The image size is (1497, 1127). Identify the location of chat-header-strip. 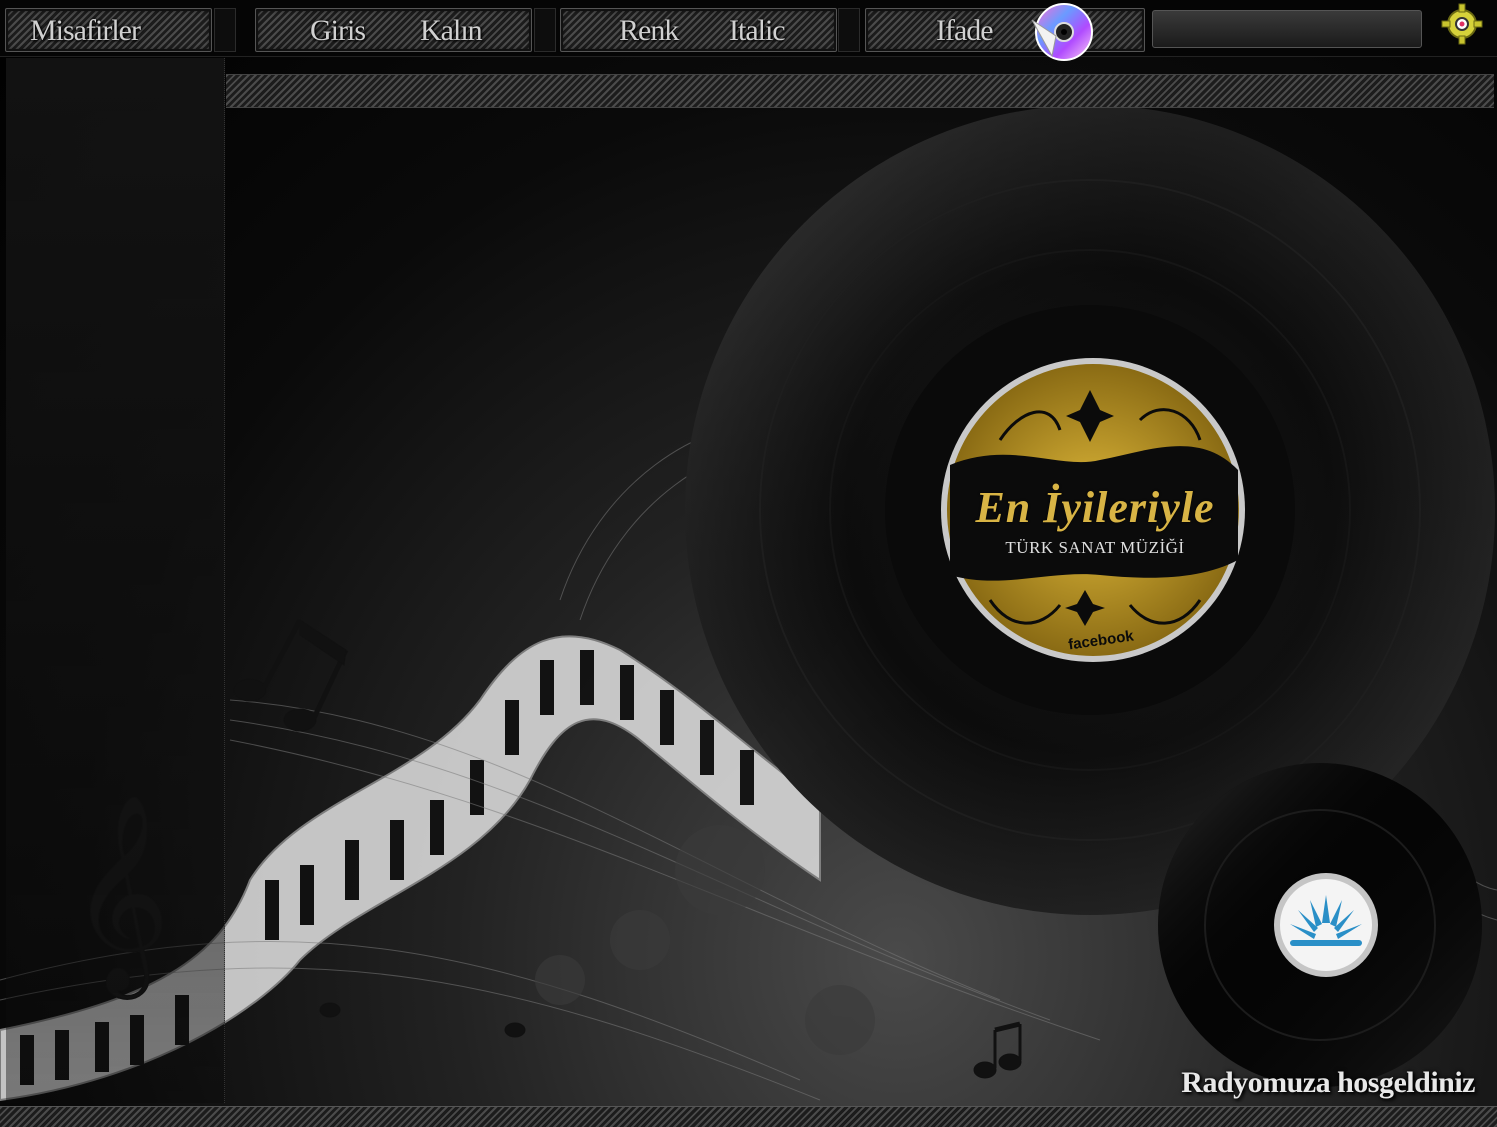
(860, 91).